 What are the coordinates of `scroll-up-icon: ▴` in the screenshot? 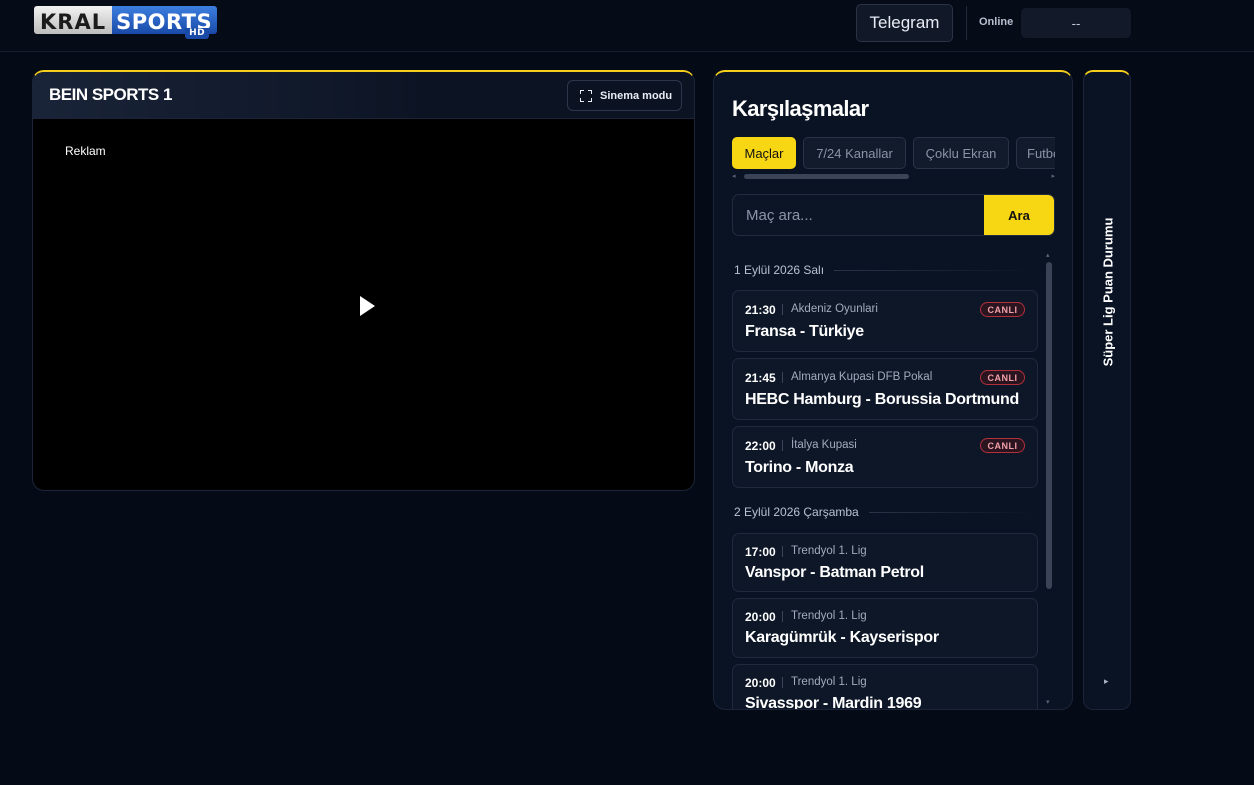 It's located at (1048, 256).